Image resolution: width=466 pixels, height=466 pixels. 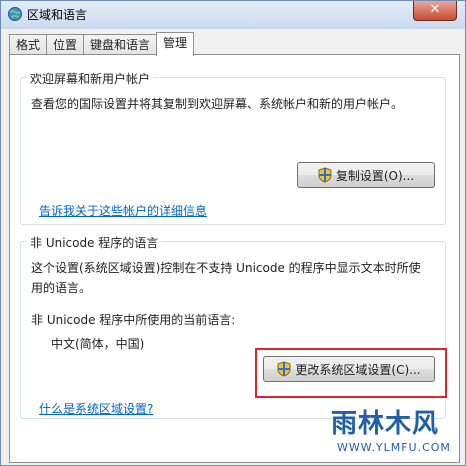 What do you see at coordinates (175, 44) in the screenshot?
I see `tab-administrative: 管理` at bounding box center [175, 44].